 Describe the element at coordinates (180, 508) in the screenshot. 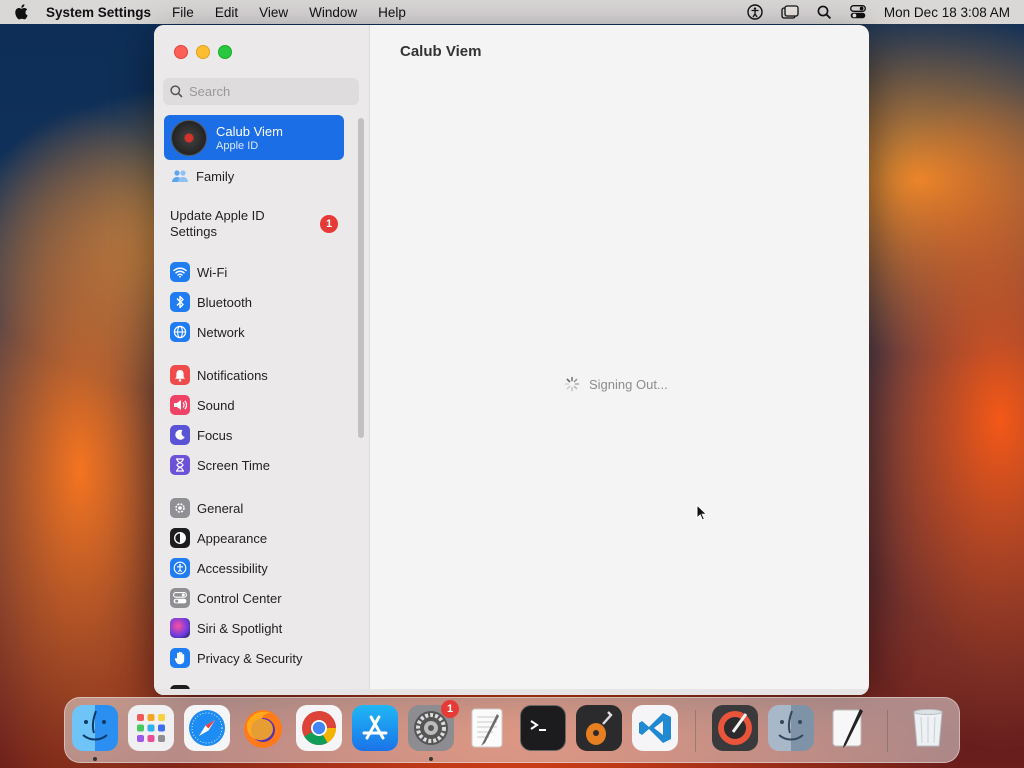

I see `gear-icon` at that location.